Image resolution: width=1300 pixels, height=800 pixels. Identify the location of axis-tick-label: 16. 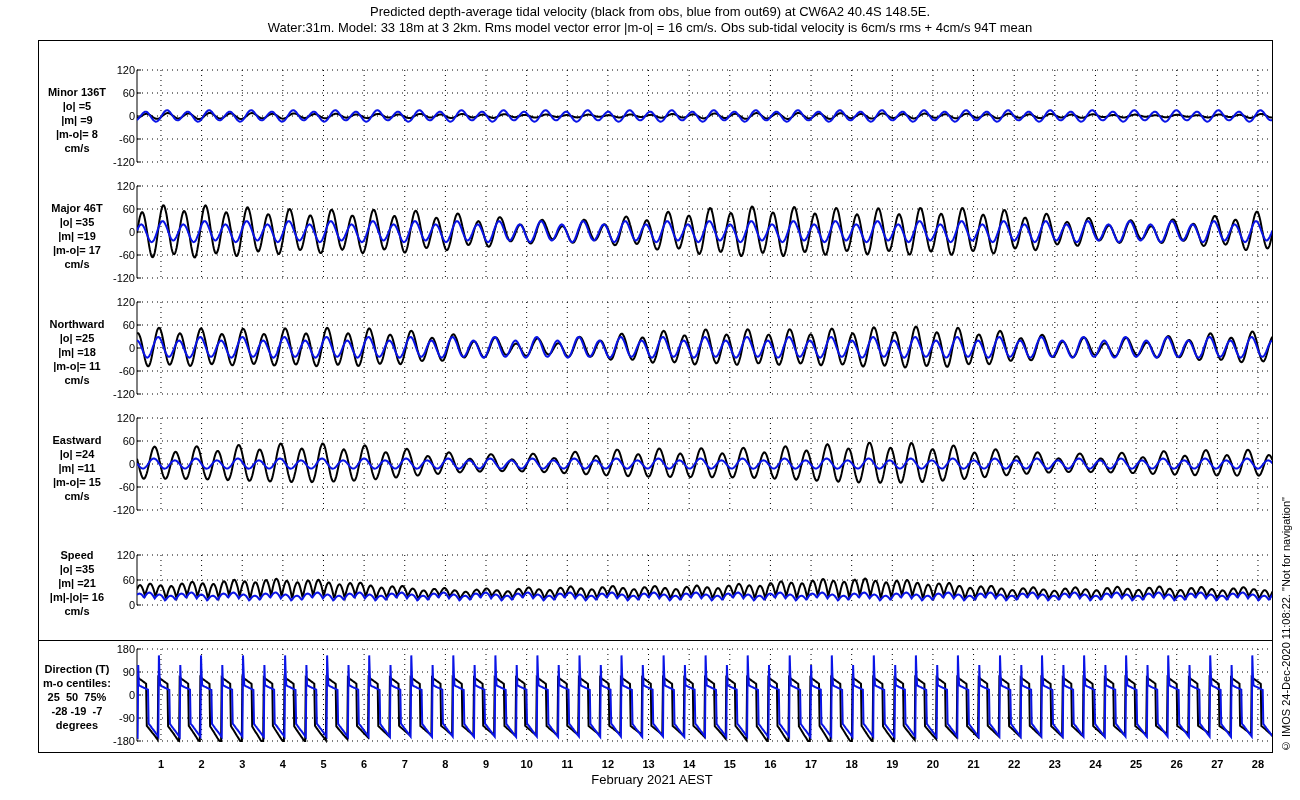
(770, 764).